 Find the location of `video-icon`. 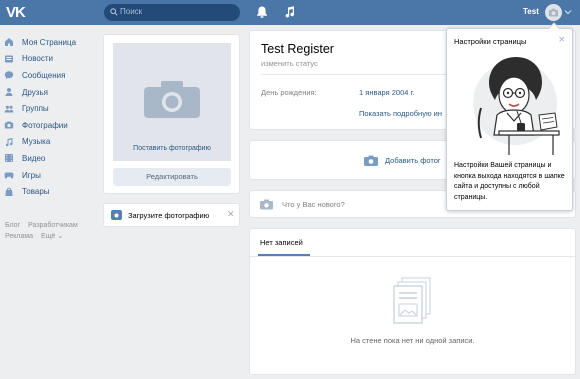

video-icon is located at coordinates (9, 158).